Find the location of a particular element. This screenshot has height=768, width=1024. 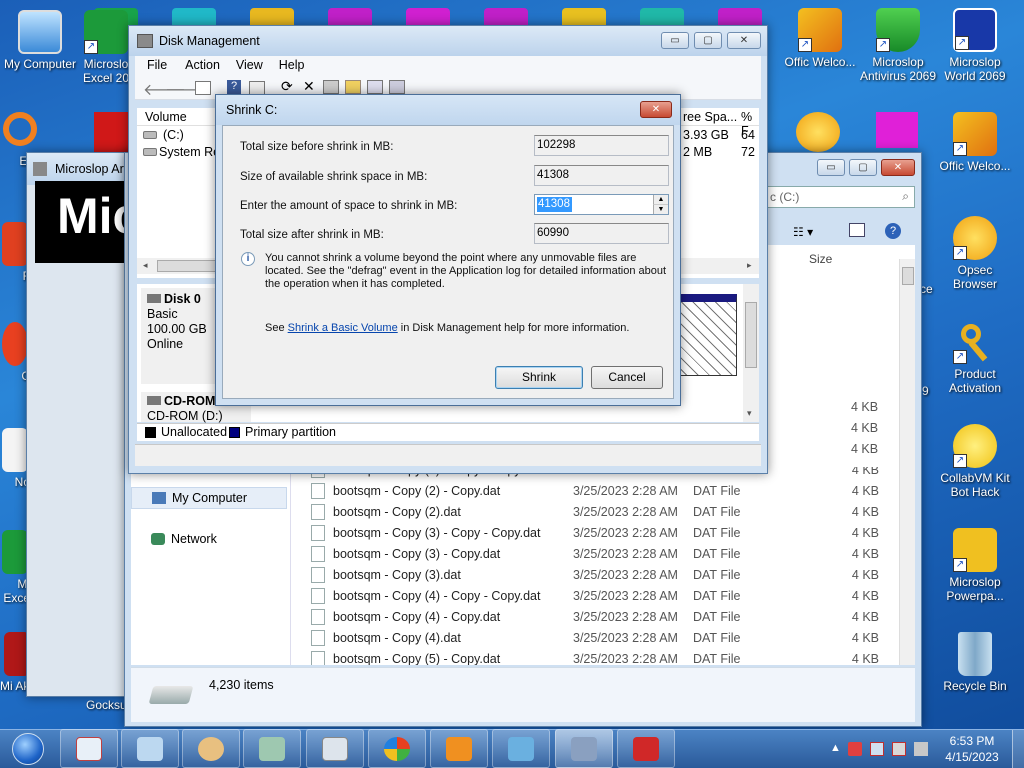

desktop-icon-antivirus: ↗ Microslop Antivirus 2069 is located at coordinates (898, 45).